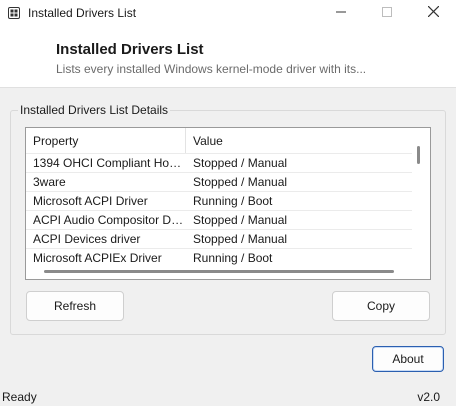 The height and width of the screenshot is (406, 456). I want to click on table-row: Microsoft ACPIEx Driver Running / Boot, so click(219, 257).